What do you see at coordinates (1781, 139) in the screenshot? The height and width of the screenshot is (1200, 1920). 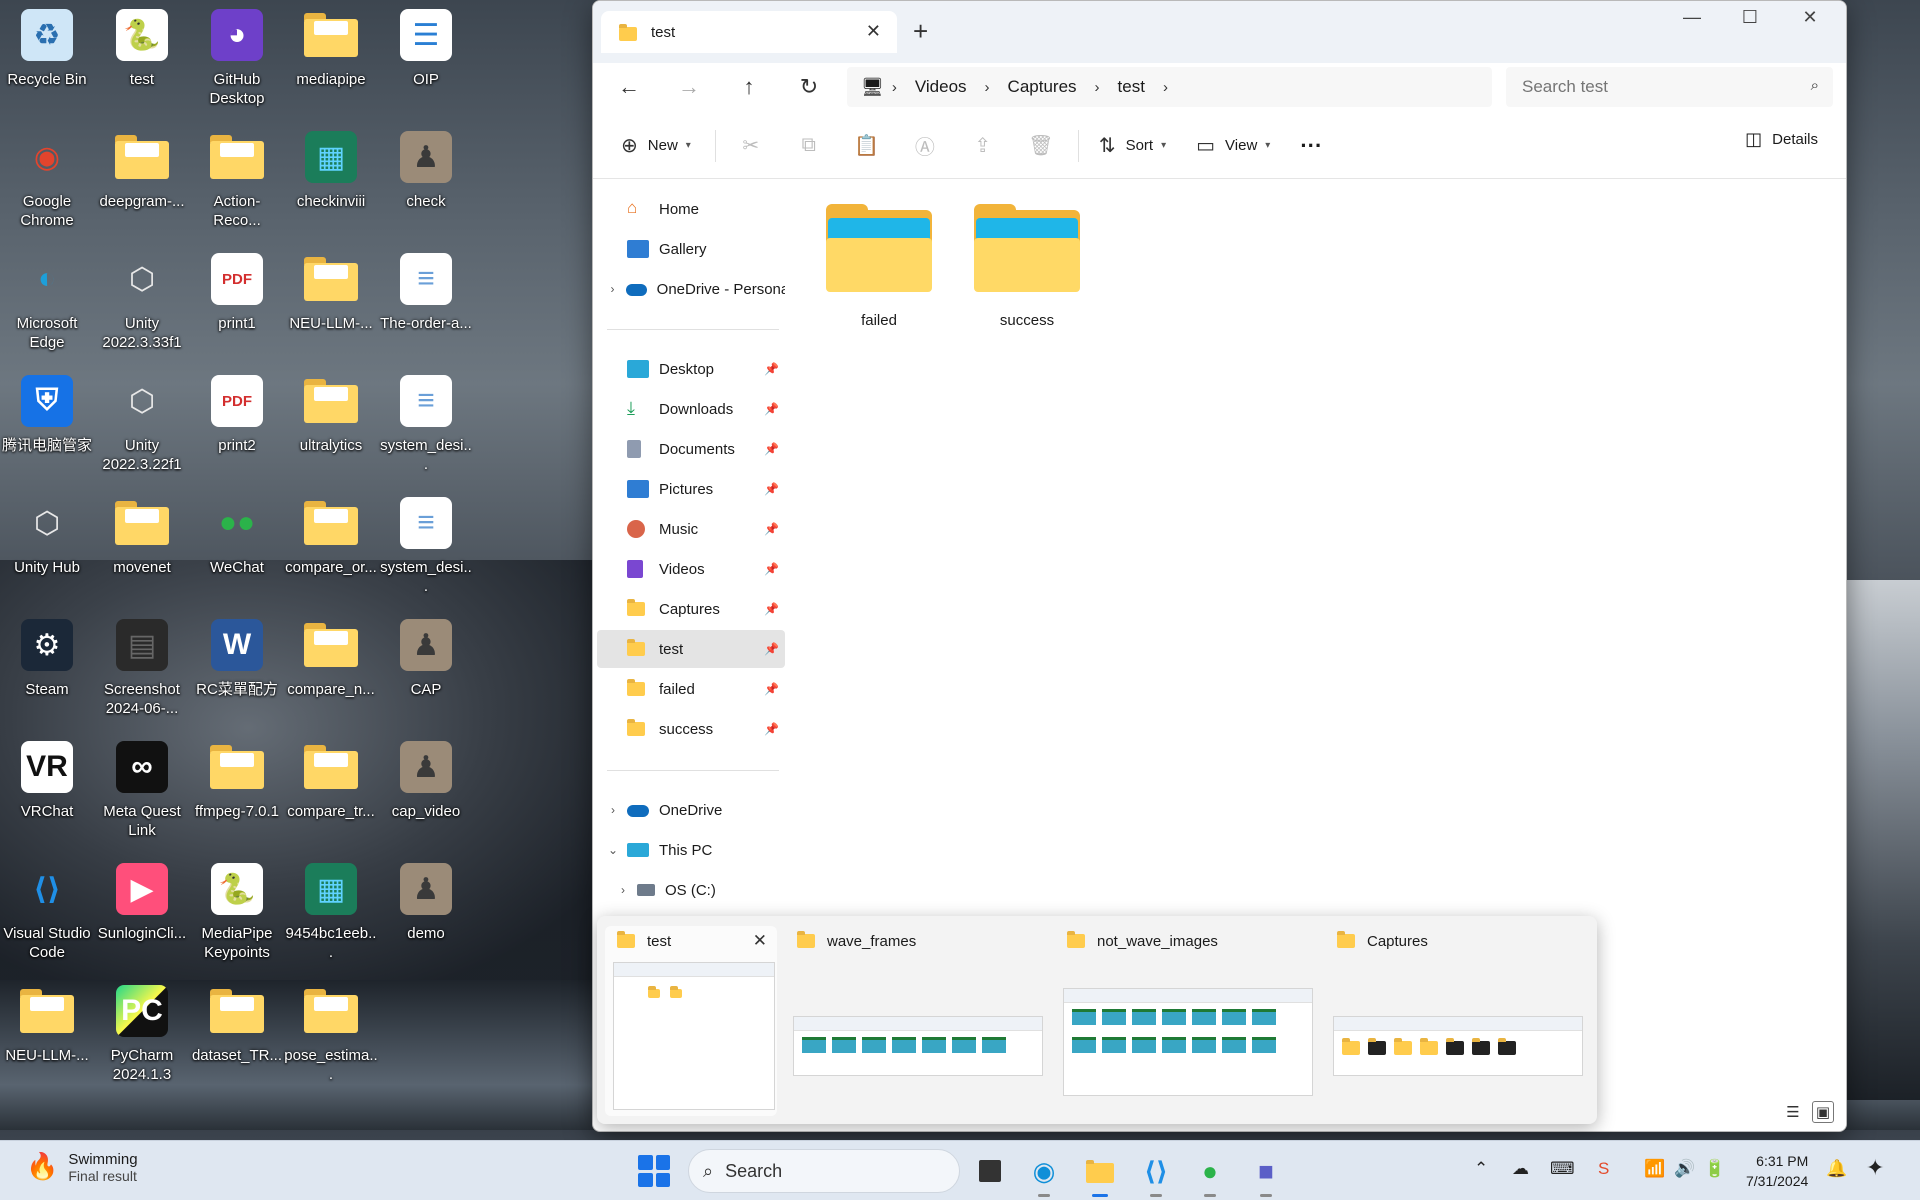 I see `details-button: ◫ Details` at bounding box center [1781, 139].